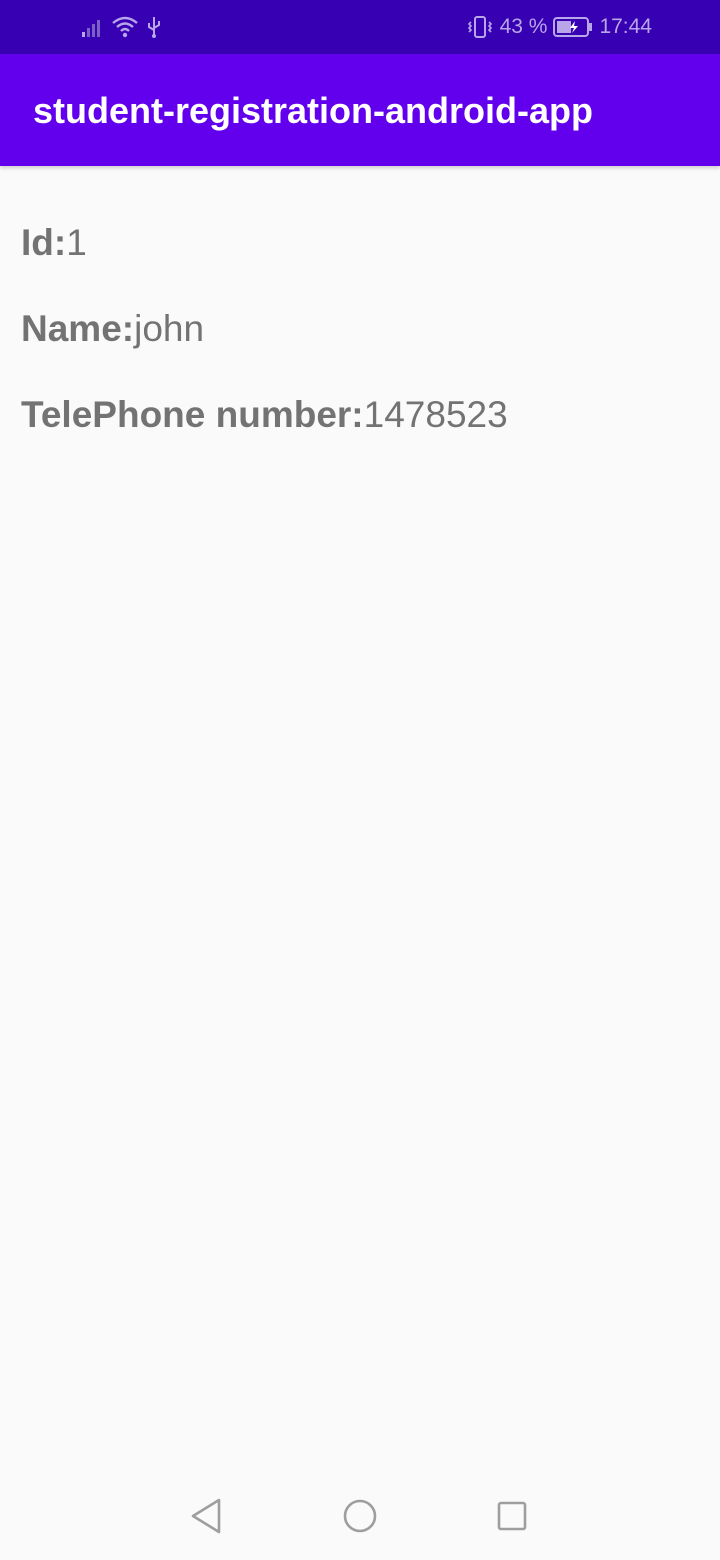  Describe the element at coordinates (573, 27) in the screenshot. I see `battery-icon` at that location.